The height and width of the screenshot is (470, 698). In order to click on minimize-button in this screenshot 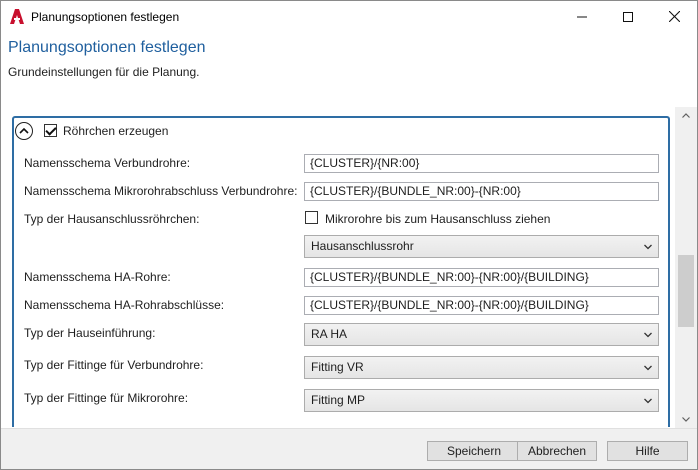, I will do `click(582, 16)`.